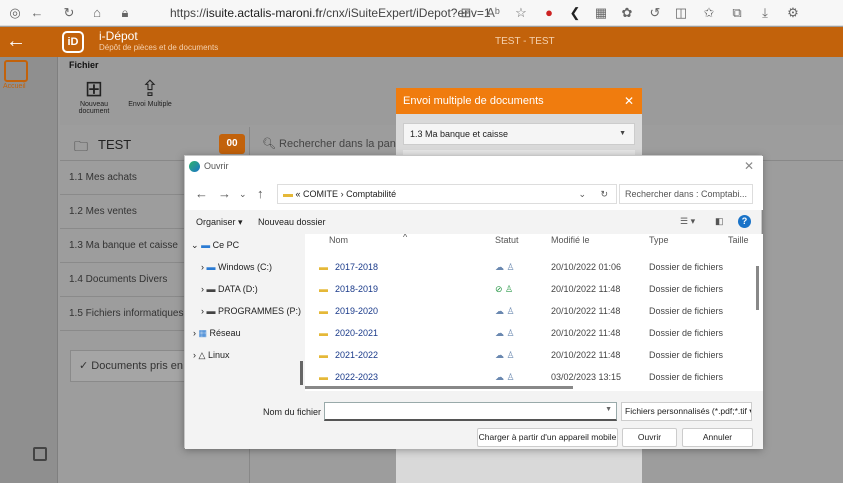 The height and width of the screenshot is (483, 843). I want to click on nav-item-windows: › ▬ Windows (C:), so click(243, 267).